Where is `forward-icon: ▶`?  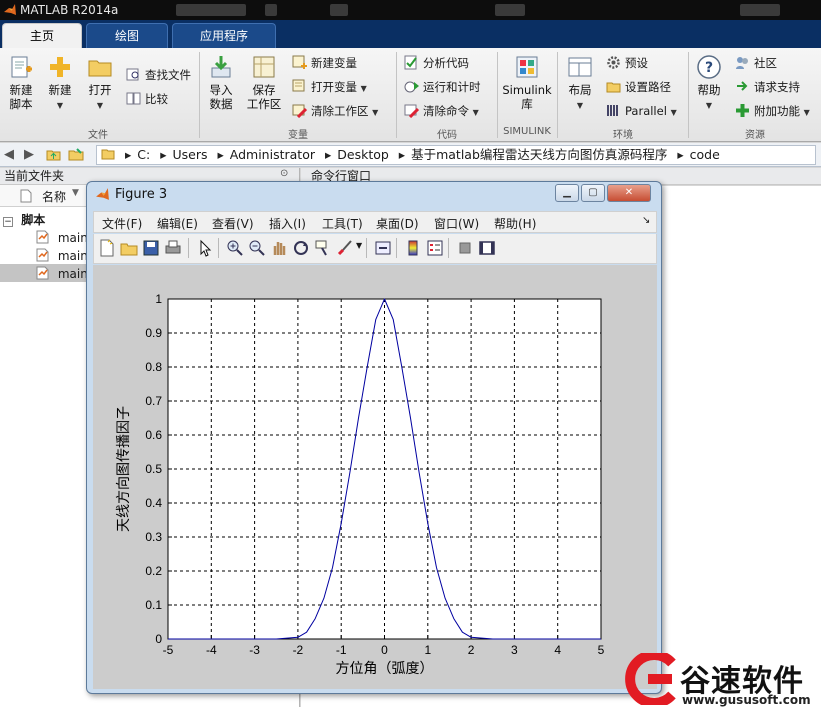
forward-icon: ▶ is located at coordinates (29, 154).